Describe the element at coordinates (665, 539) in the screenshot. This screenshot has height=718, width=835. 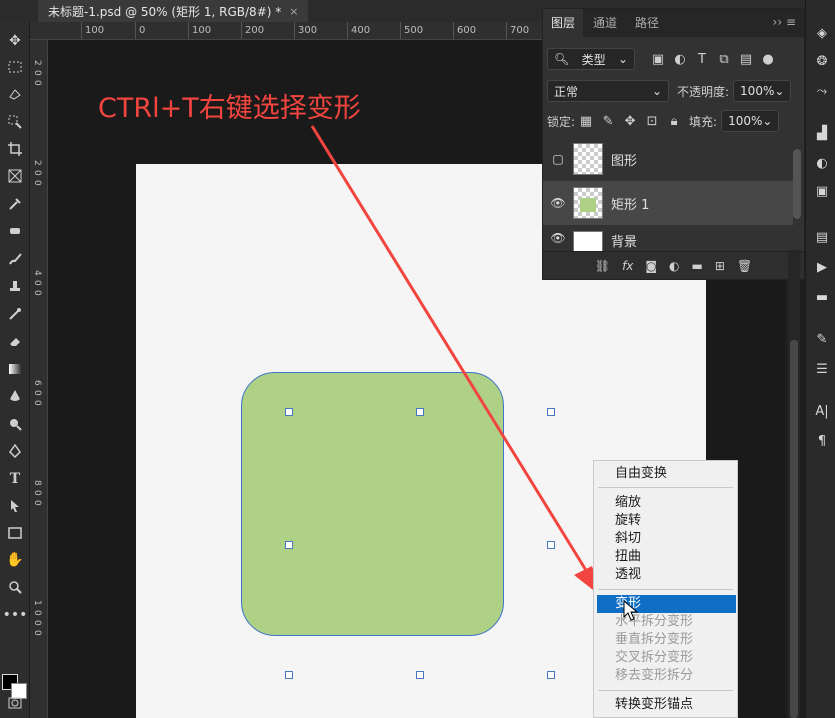
I see `menu-item-skew: 斜切` at that location.